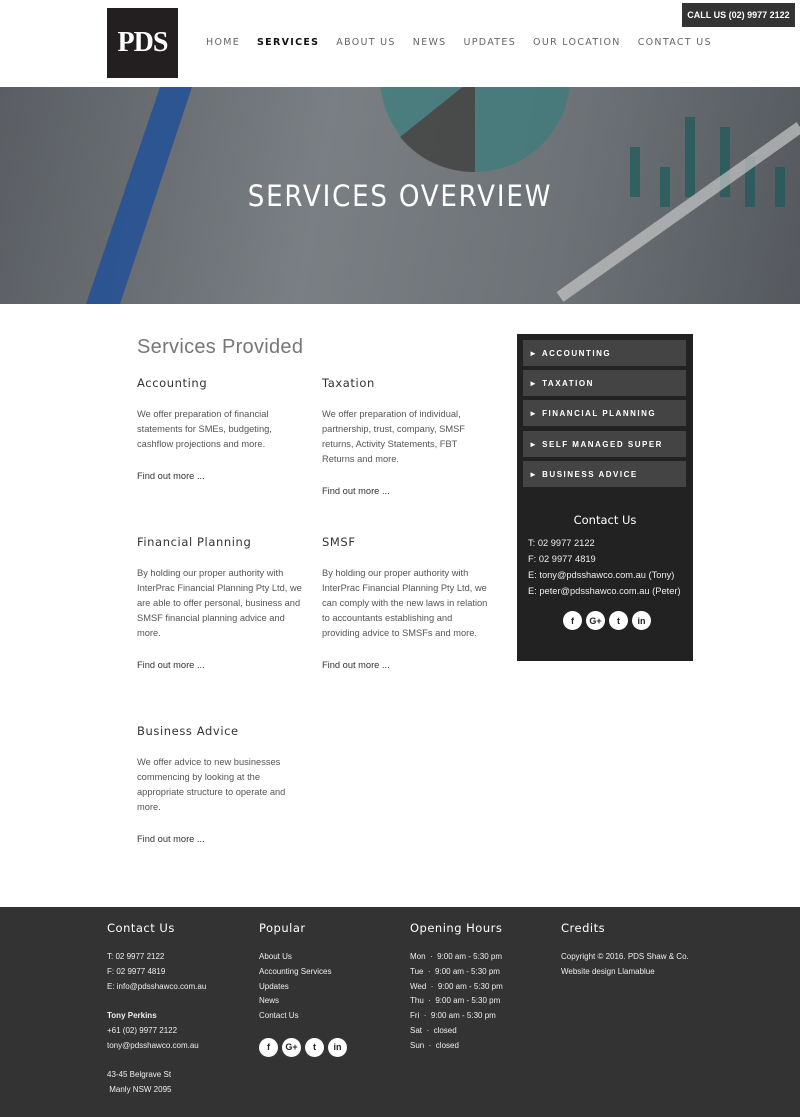 This screenshot has height=1117, width=800. I want to click on hours-row: Wed · 9:00 am - 5:30 pm, so click(456, 986).